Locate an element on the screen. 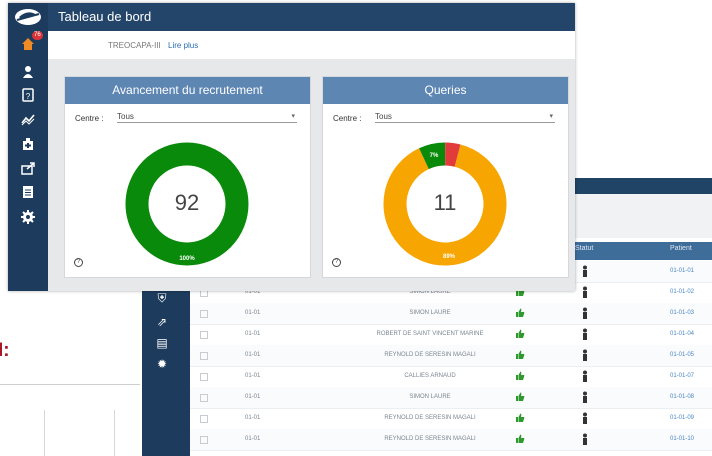 The height and width of the screenshot is (456, 712). read-more-link: Lire plus is located at coordinates (183, 45).